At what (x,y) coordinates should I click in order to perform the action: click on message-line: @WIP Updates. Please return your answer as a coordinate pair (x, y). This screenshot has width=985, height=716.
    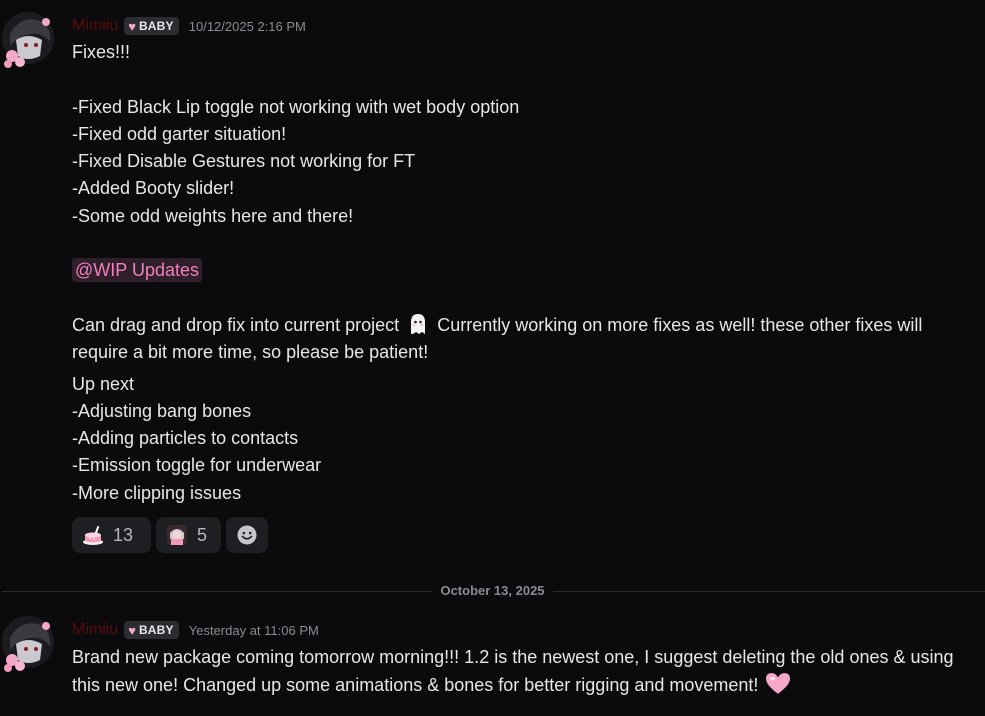
    Looking at the image, I should click on (527, 270).